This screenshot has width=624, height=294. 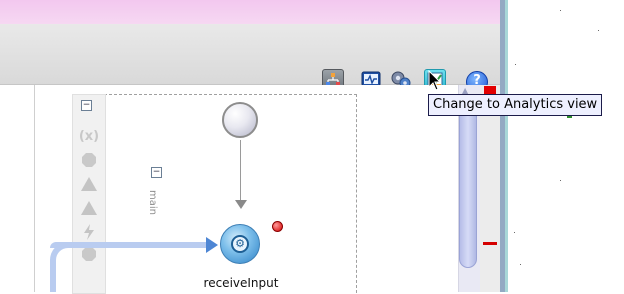 I want to click on connector-vertical, so click(x=53, y=275).